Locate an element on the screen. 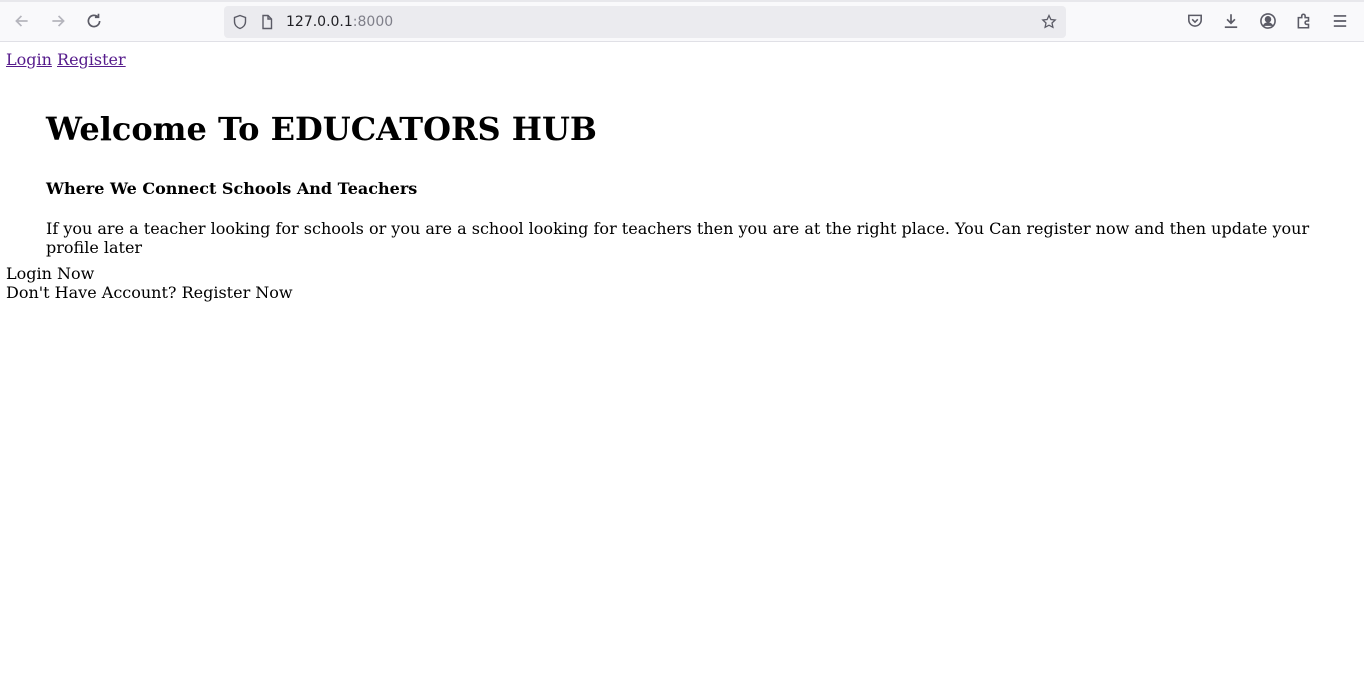 This screenshot has width=1364, height=690. hamburger-menu-icon is located at coordinates (1340, 21).